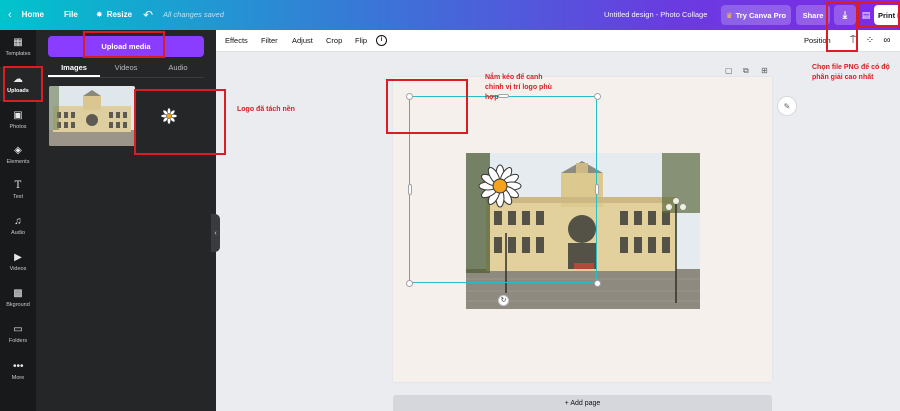 Image resolution: width=900 pixels, height=411 pixels. I want to click on logo-note: Logo đã tách nền, so click(266, 109).